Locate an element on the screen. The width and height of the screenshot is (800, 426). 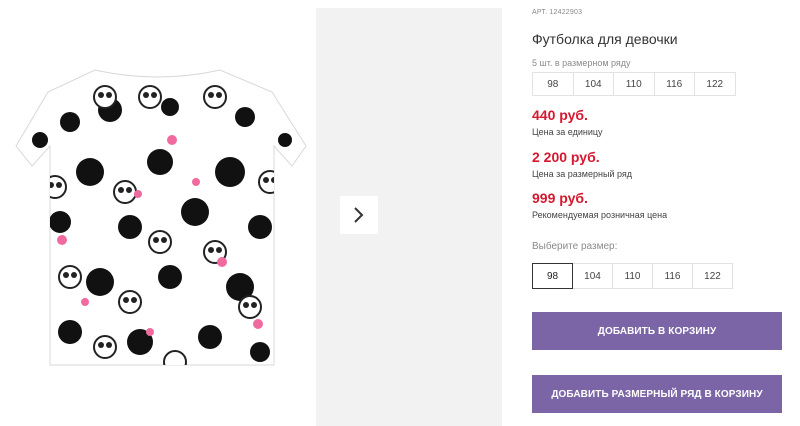
article-number: АРТ. 12422903 is located at coordinates (557, 12).